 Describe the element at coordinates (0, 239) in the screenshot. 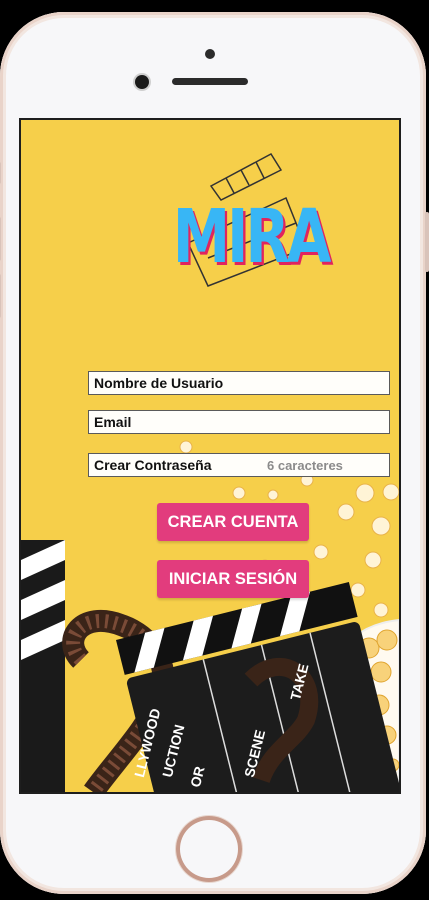

I see `volume-up-button` at that location.